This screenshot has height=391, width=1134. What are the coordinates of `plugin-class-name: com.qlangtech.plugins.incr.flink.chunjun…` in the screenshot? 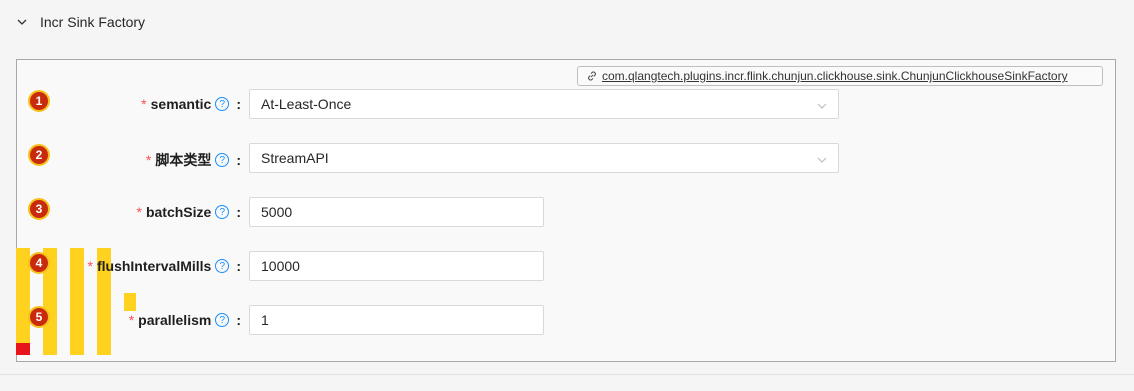 It's located at (835, 76).